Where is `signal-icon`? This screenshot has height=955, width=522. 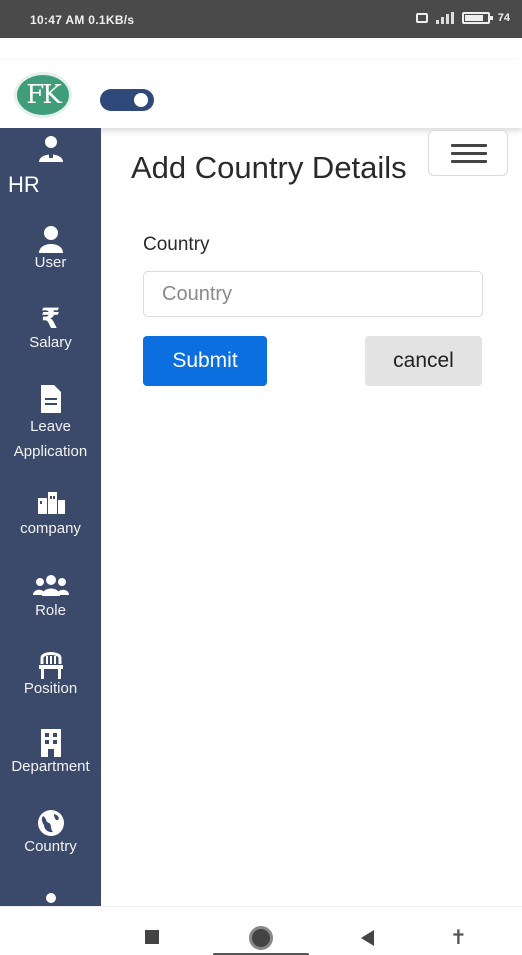 signal-icon is located at coordinates (444, 18).